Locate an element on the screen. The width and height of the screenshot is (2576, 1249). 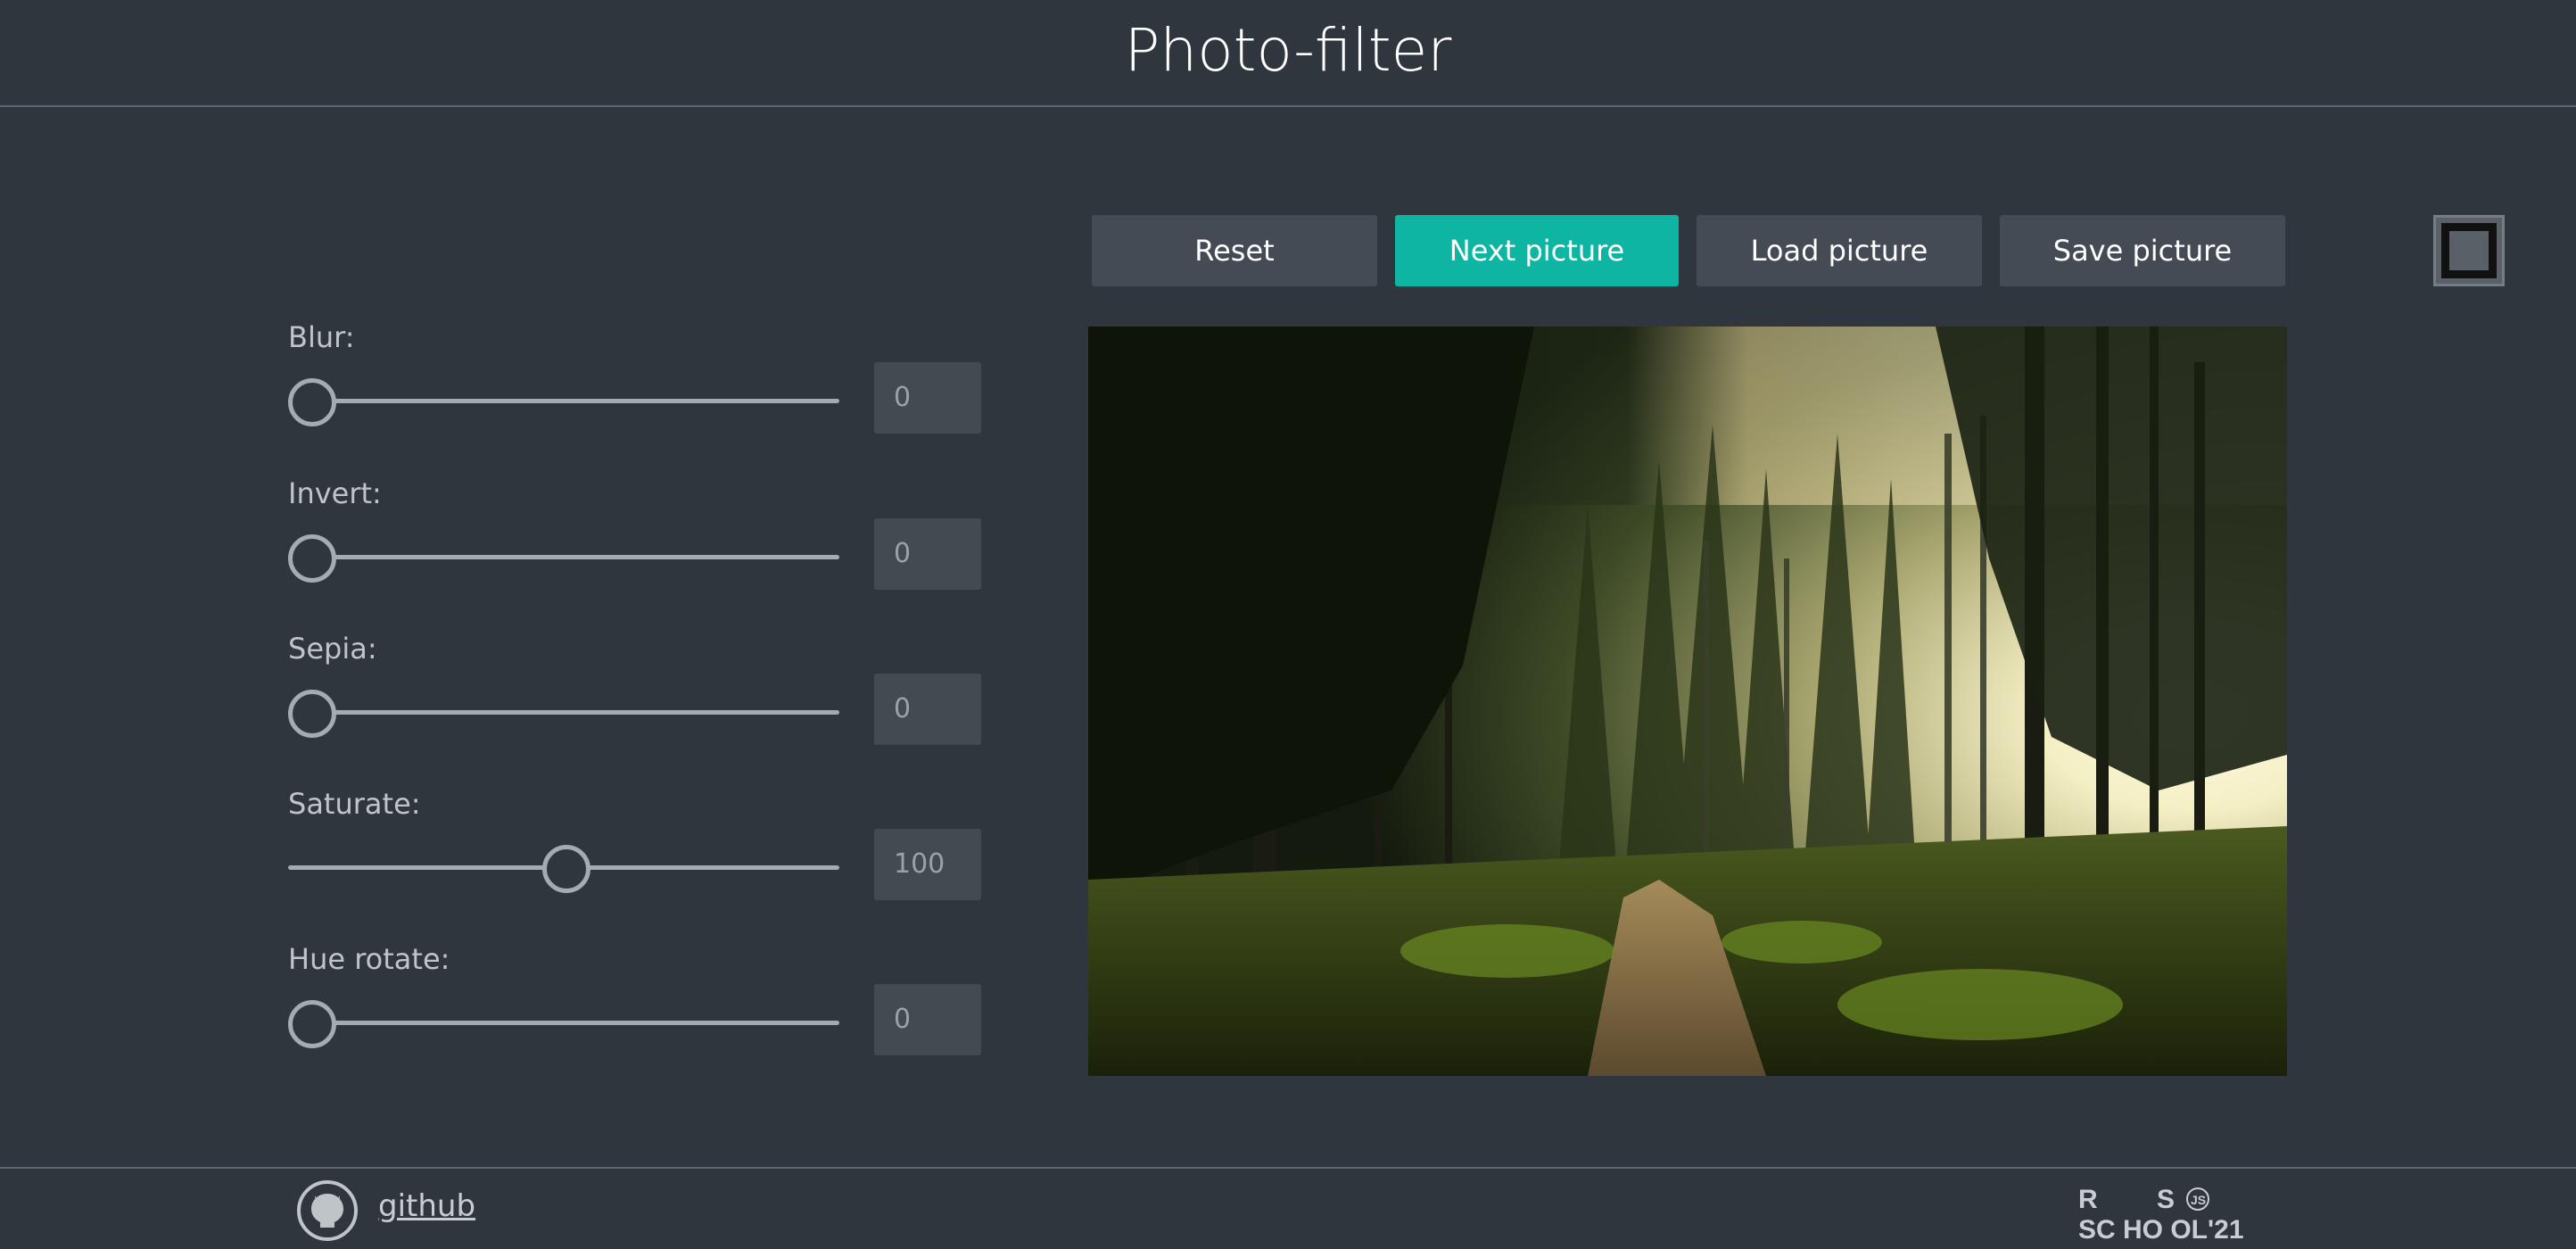
svg-text: S is located at coordinates (2166, 1199).